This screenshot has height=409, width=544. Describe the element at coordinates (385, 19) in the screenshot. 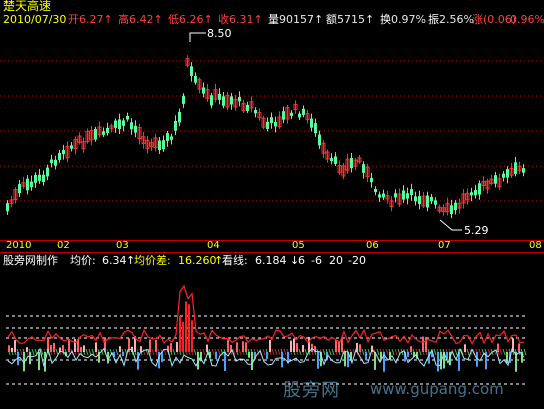

I see `stat-key: 换` at that location.